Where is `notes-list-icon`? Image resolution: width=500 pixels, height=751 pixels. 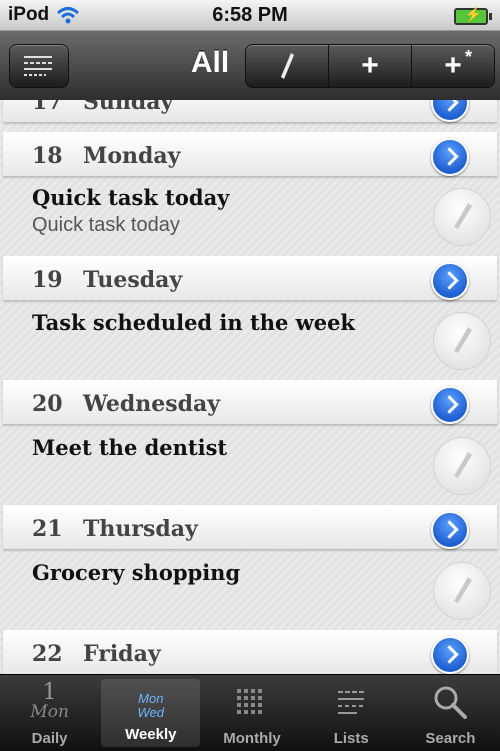 notes-list-icon is located at coordinates (38, 66).